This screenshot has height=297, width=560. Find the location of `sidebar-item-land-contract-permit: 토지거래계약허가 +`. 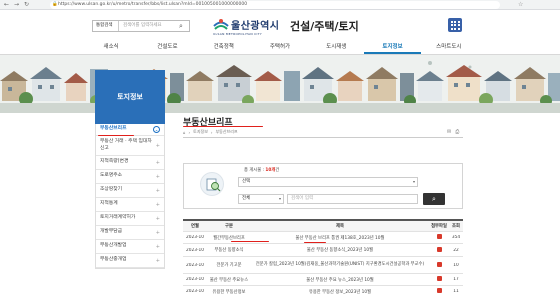

sidebar-item-land-contract-permit: 토지거래계약허가 + is located at coordinates (130, 219).